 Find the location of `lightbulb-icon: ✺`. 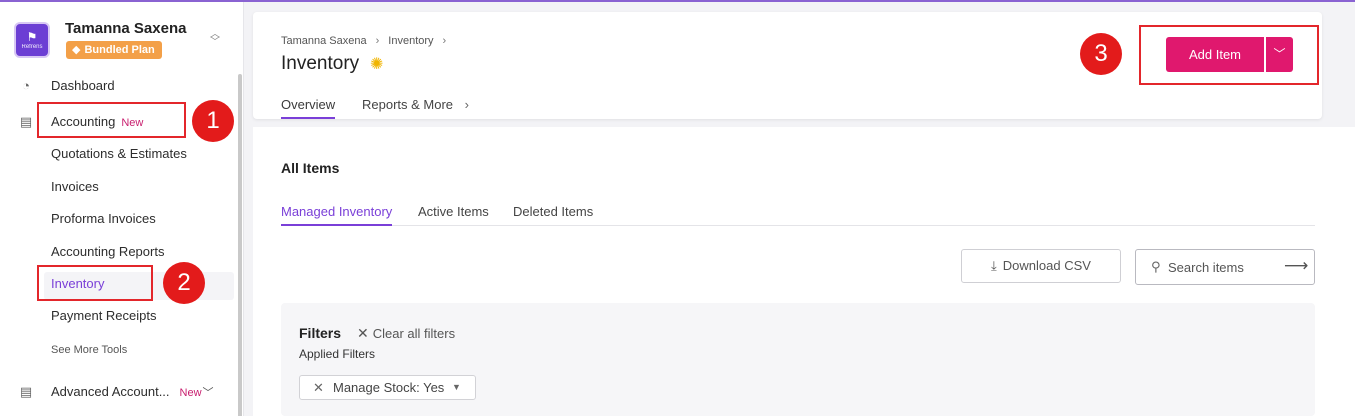

lightbulb-icon: ✺ is located at coordinates (376, 64).